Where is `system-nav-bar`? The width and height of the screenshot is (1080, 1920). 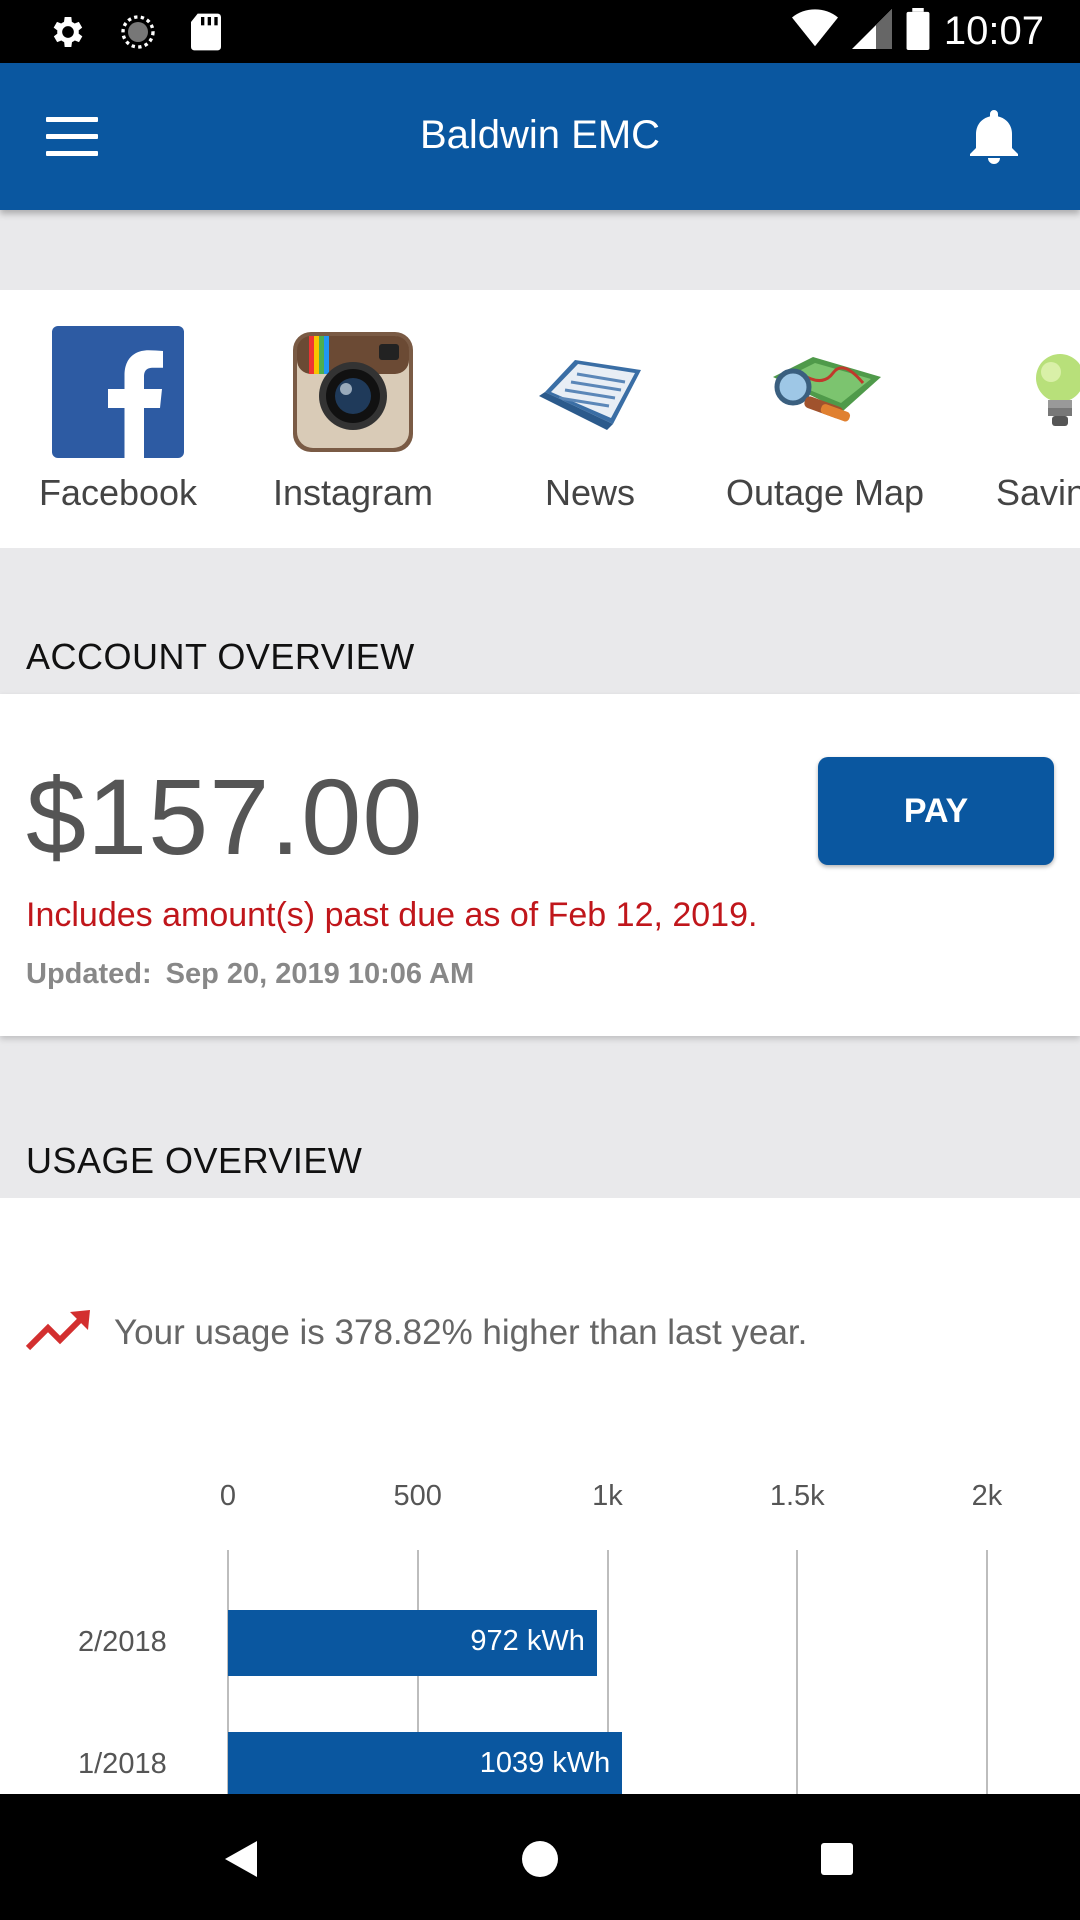
system-nav-bar is located at coordinates (540, 1857).